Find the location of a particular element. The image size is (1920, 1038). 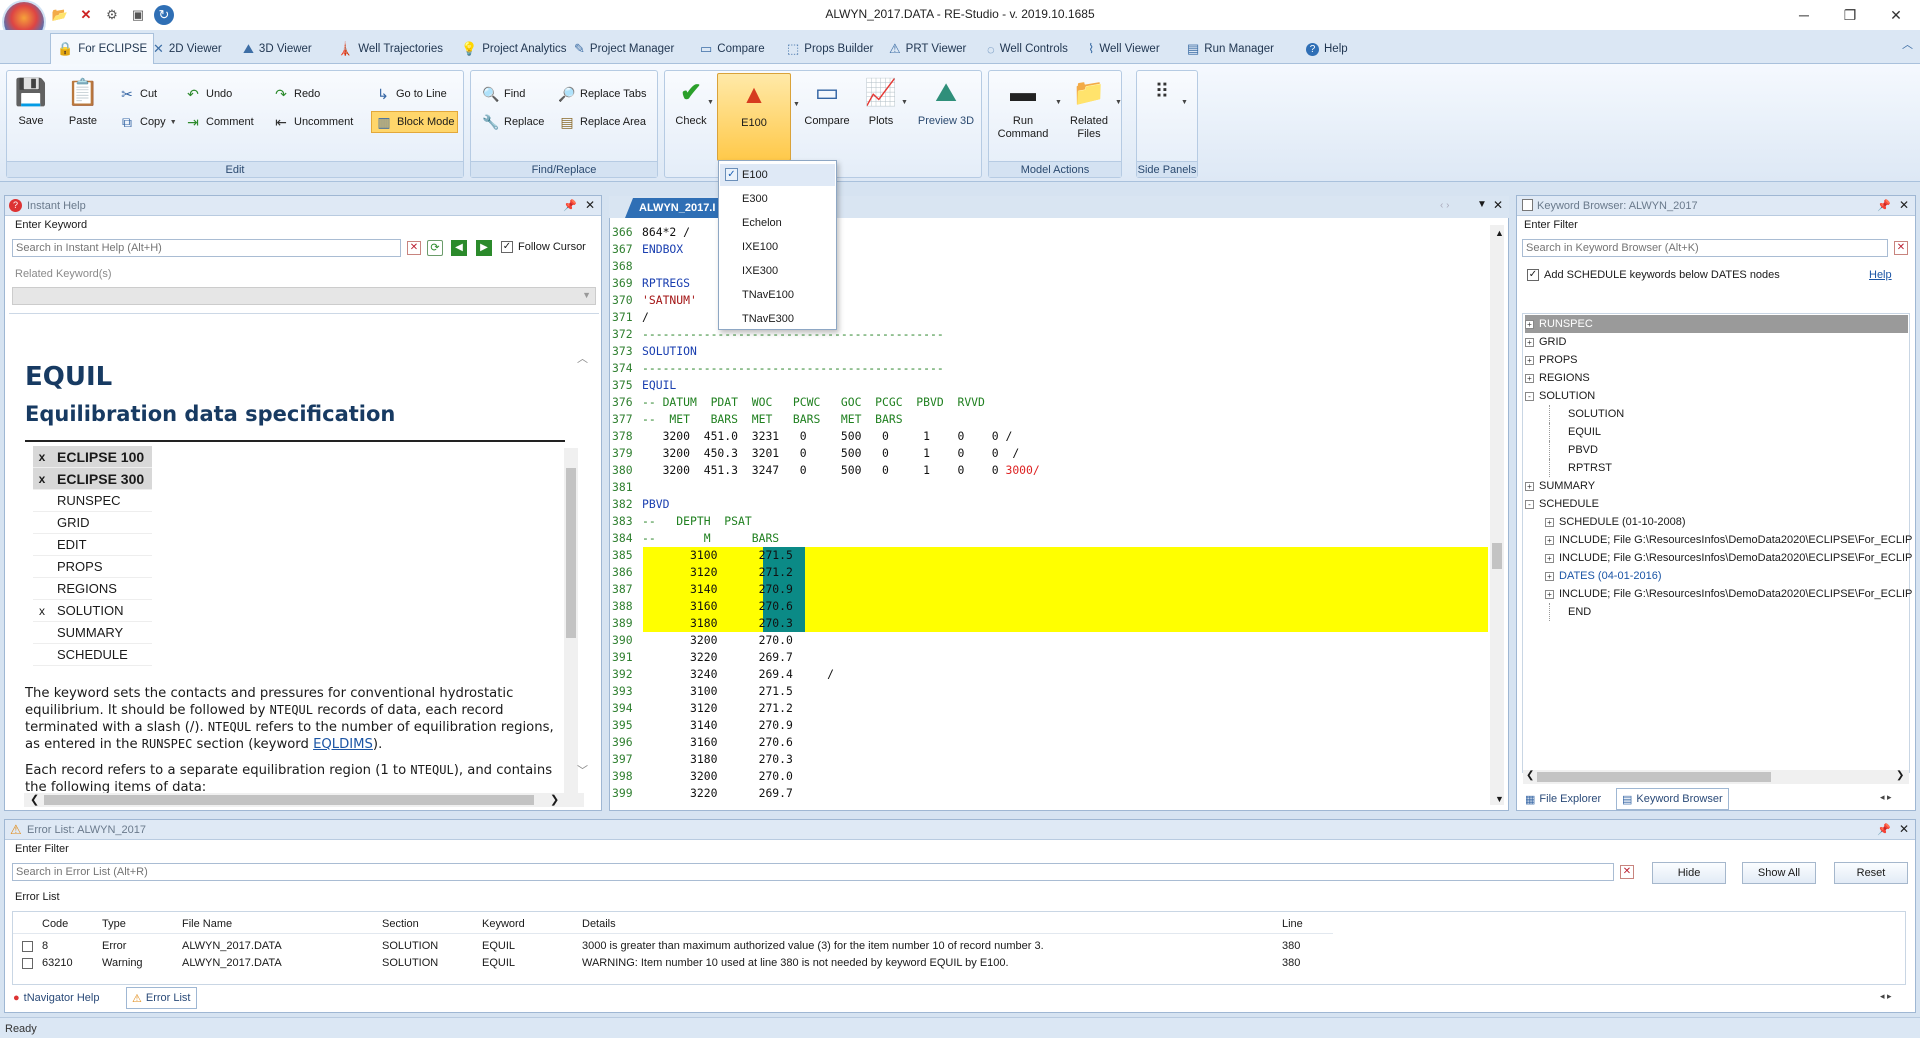

error-list-tab: ⚠ Error List is located at coordinates (161, 998).